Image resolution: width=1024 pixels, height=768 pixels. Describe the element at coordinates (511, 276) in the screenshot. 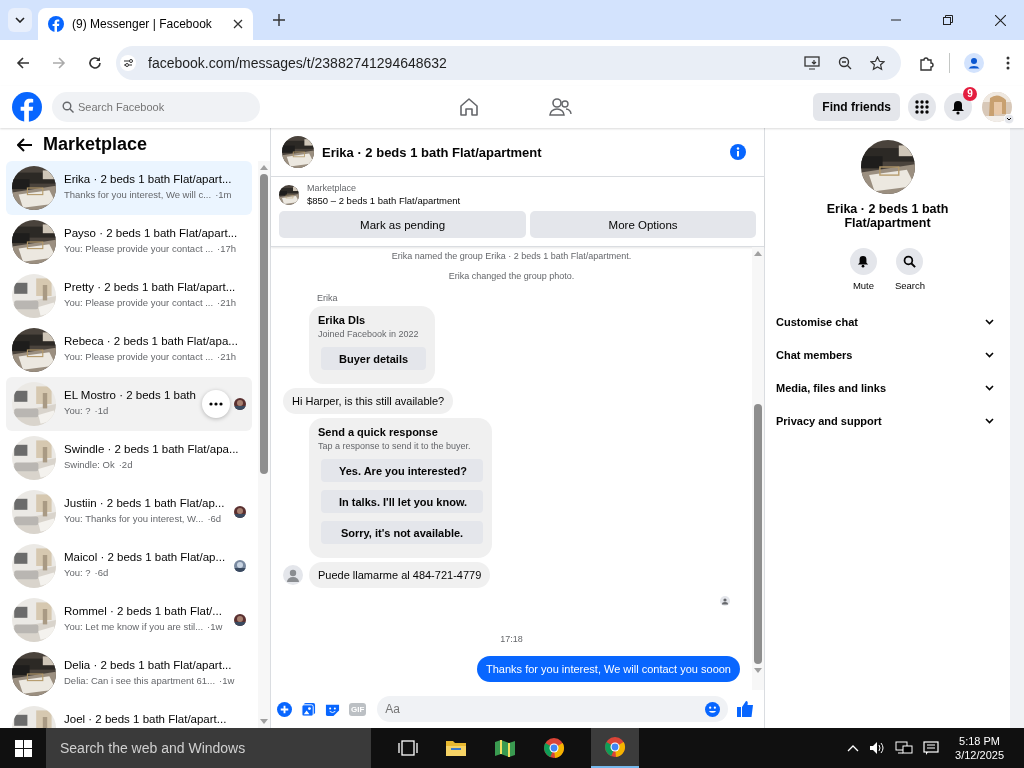

I see `system-message: Erika changed the group photo.` at that location.